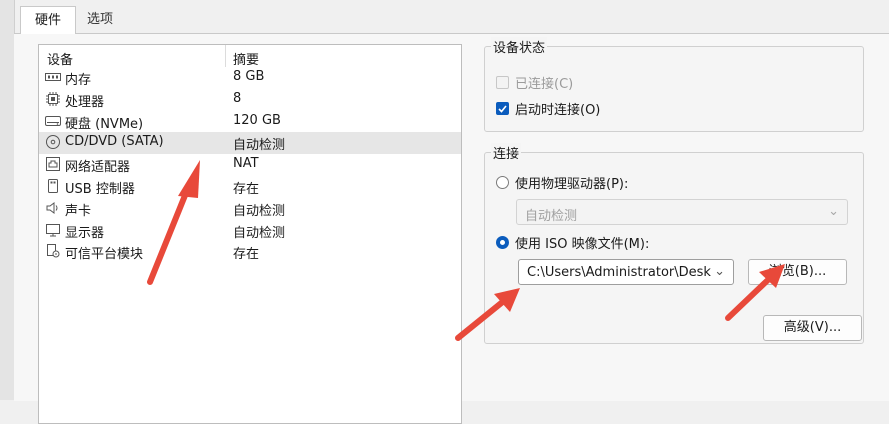 The image size is (889, 424). What do you see at coordinates (78, 211) in the screenshot?
I see `device-name: 声卡` at bounding box center [78, 211].